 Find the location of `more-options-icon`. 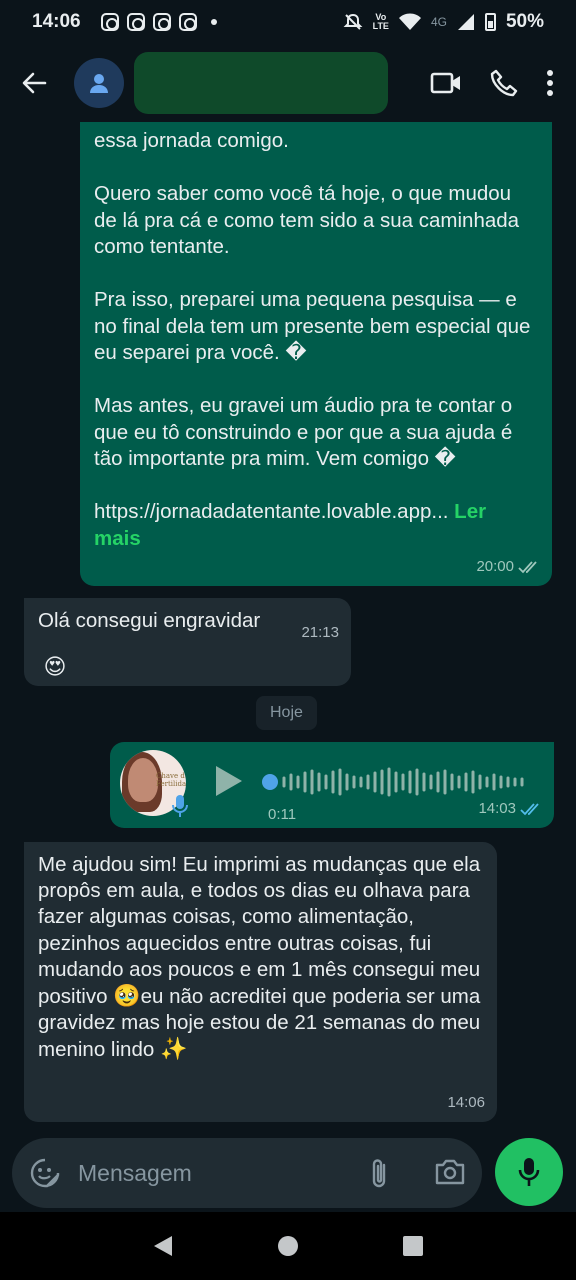

more-options-icon is located at coordinates (550, 83).